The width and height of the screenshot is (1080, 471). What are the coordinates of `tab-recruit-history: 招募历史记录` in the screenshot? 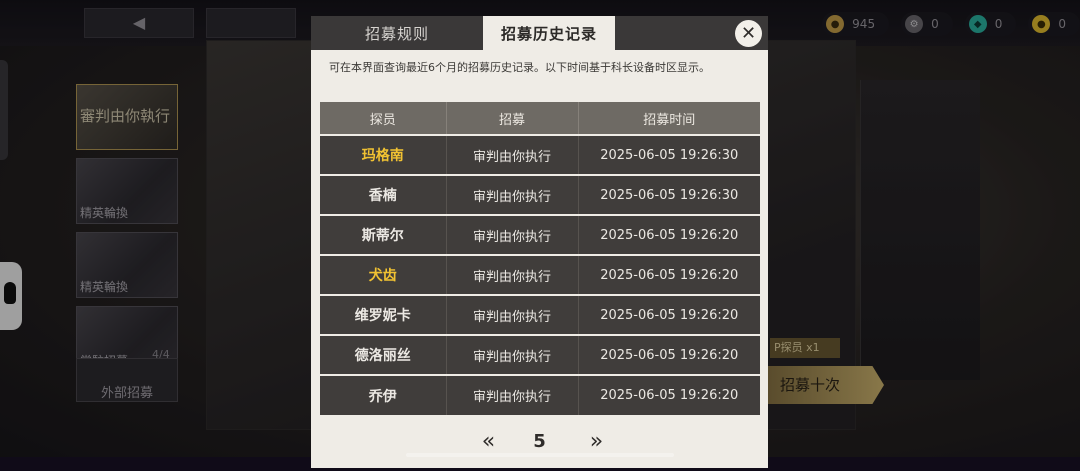 It's located at (549, 33).